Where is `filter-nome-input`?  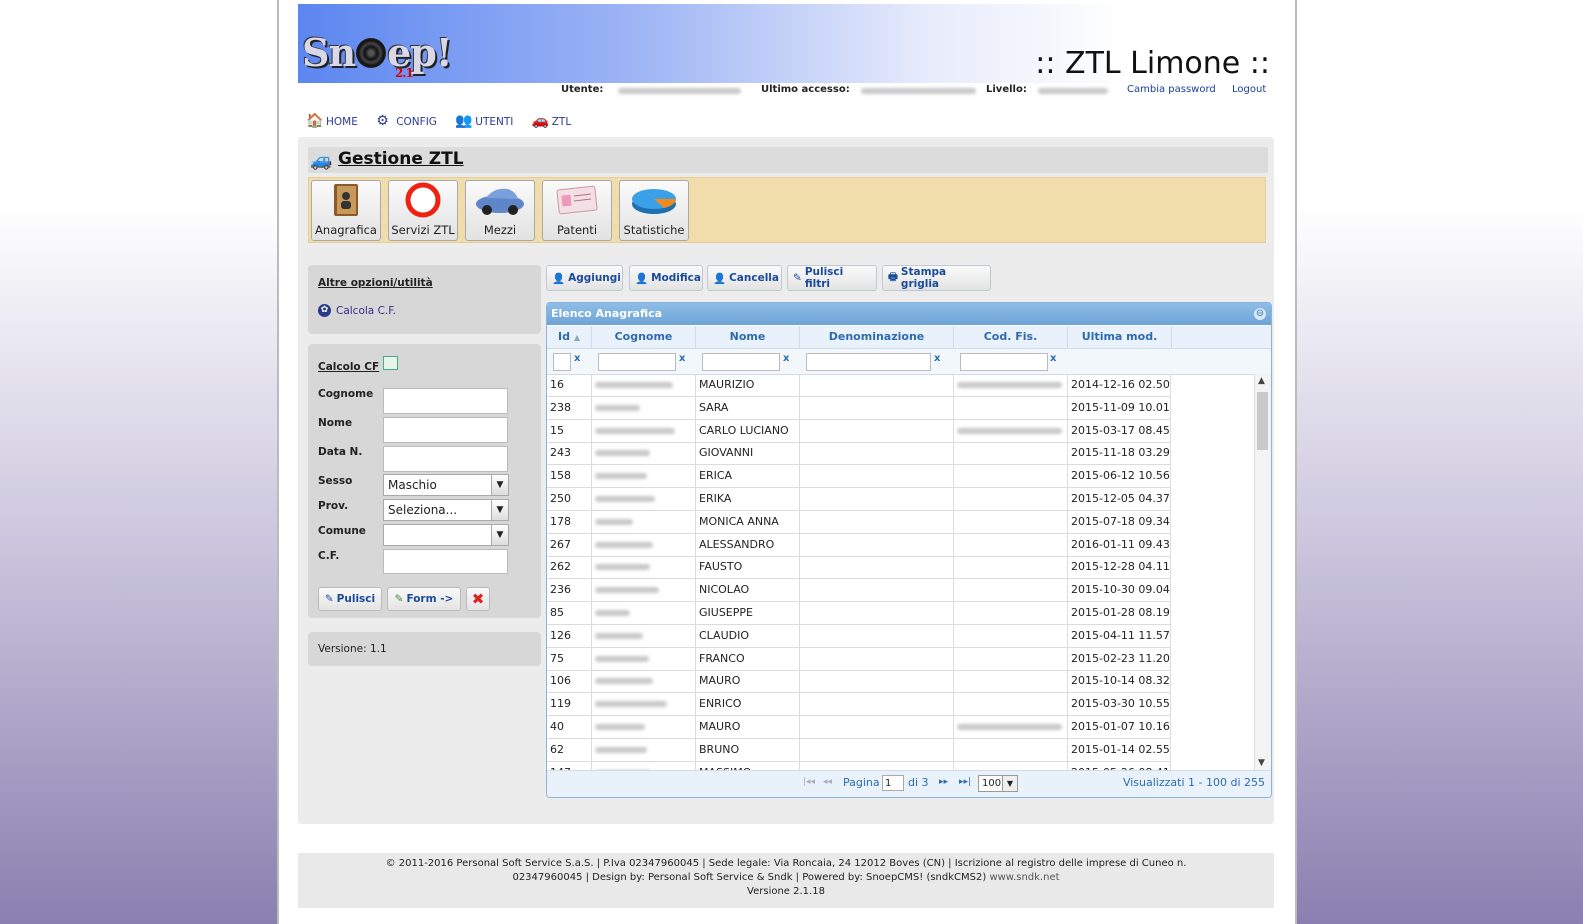
filter-nome-input is located at coordinates (741, 362).